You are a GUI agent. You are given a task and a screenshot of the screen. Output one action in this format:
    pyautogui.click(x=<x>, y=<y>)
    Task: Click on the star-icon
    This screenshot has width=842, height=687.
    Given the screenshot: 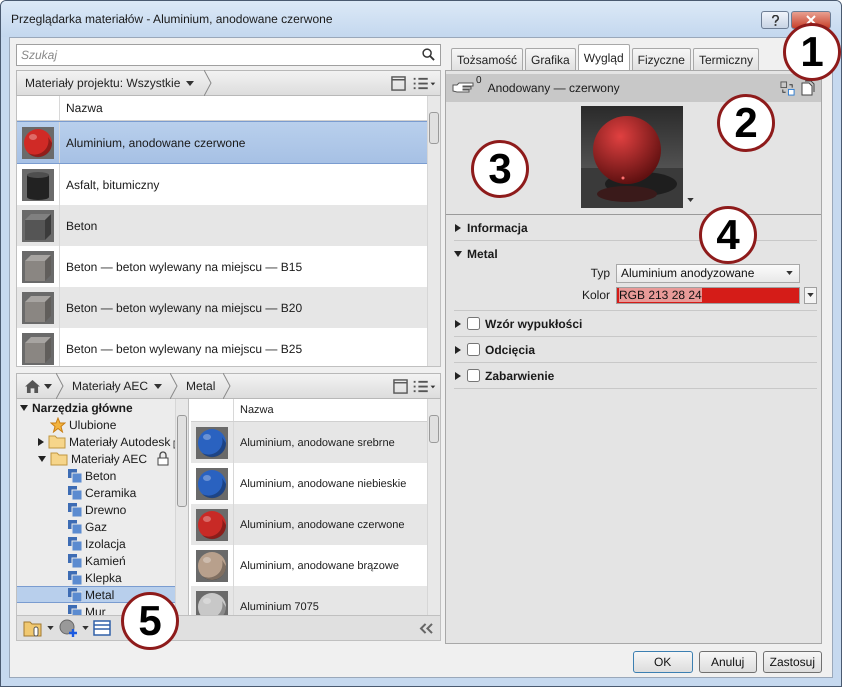 What is the action you would take?
    pyautogui.click(x=58, y=424)
    